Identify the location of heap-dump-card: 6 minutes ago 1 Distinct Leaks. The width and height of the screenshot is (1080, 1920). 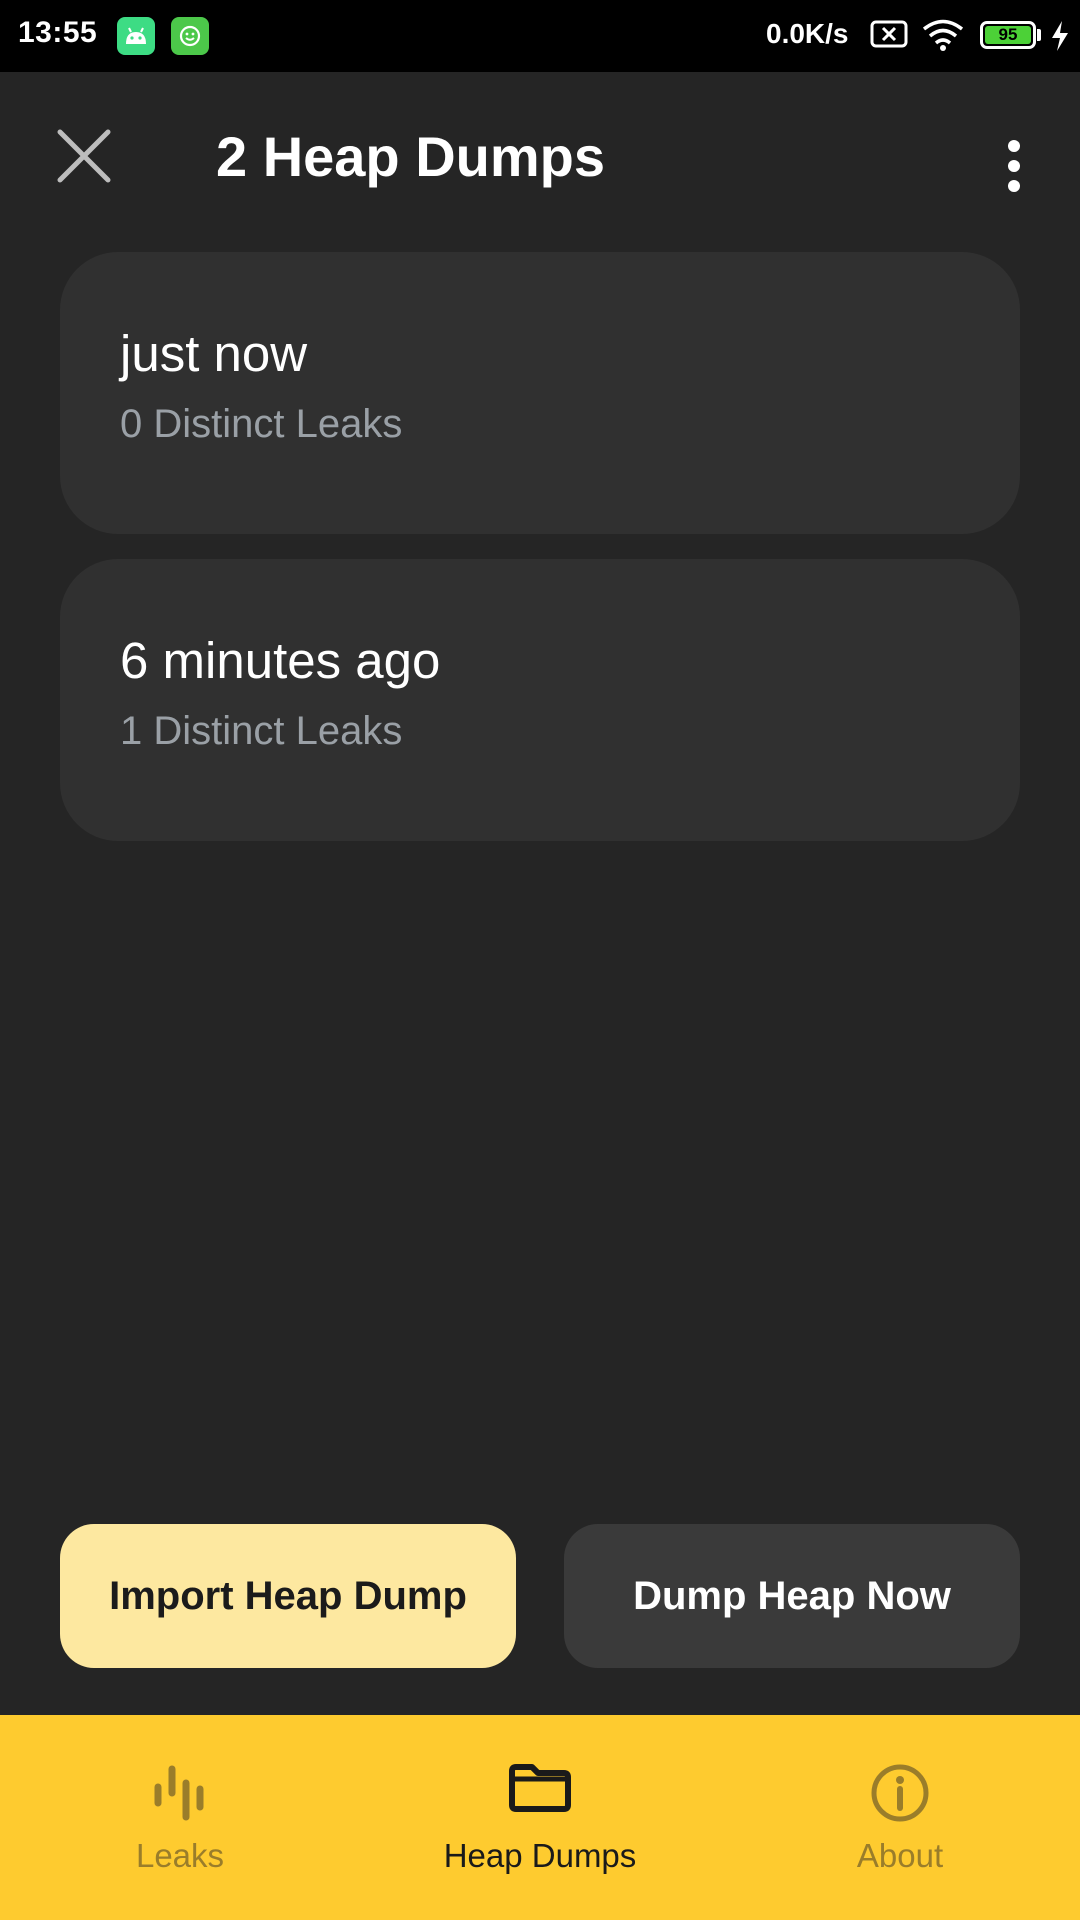
(540, 700).